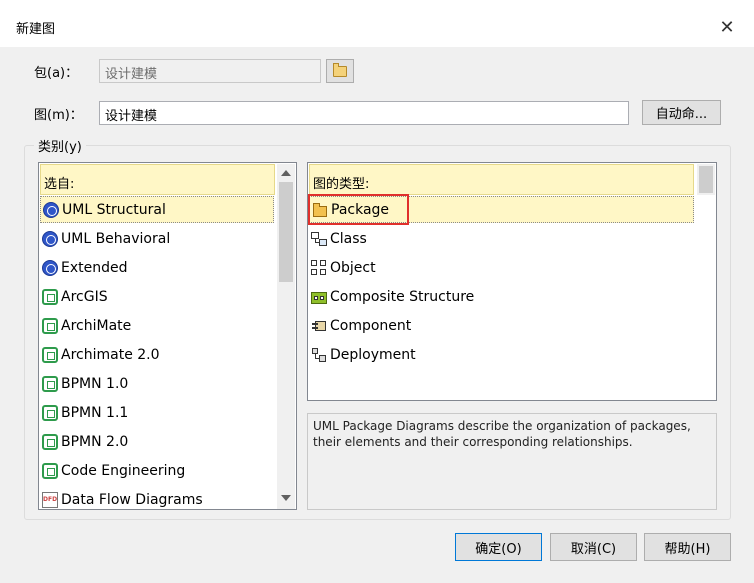 Image resolution: width=754 pixels, height=583 pixels. I want to click on list-item: Code Engineering, so click(157, 470).